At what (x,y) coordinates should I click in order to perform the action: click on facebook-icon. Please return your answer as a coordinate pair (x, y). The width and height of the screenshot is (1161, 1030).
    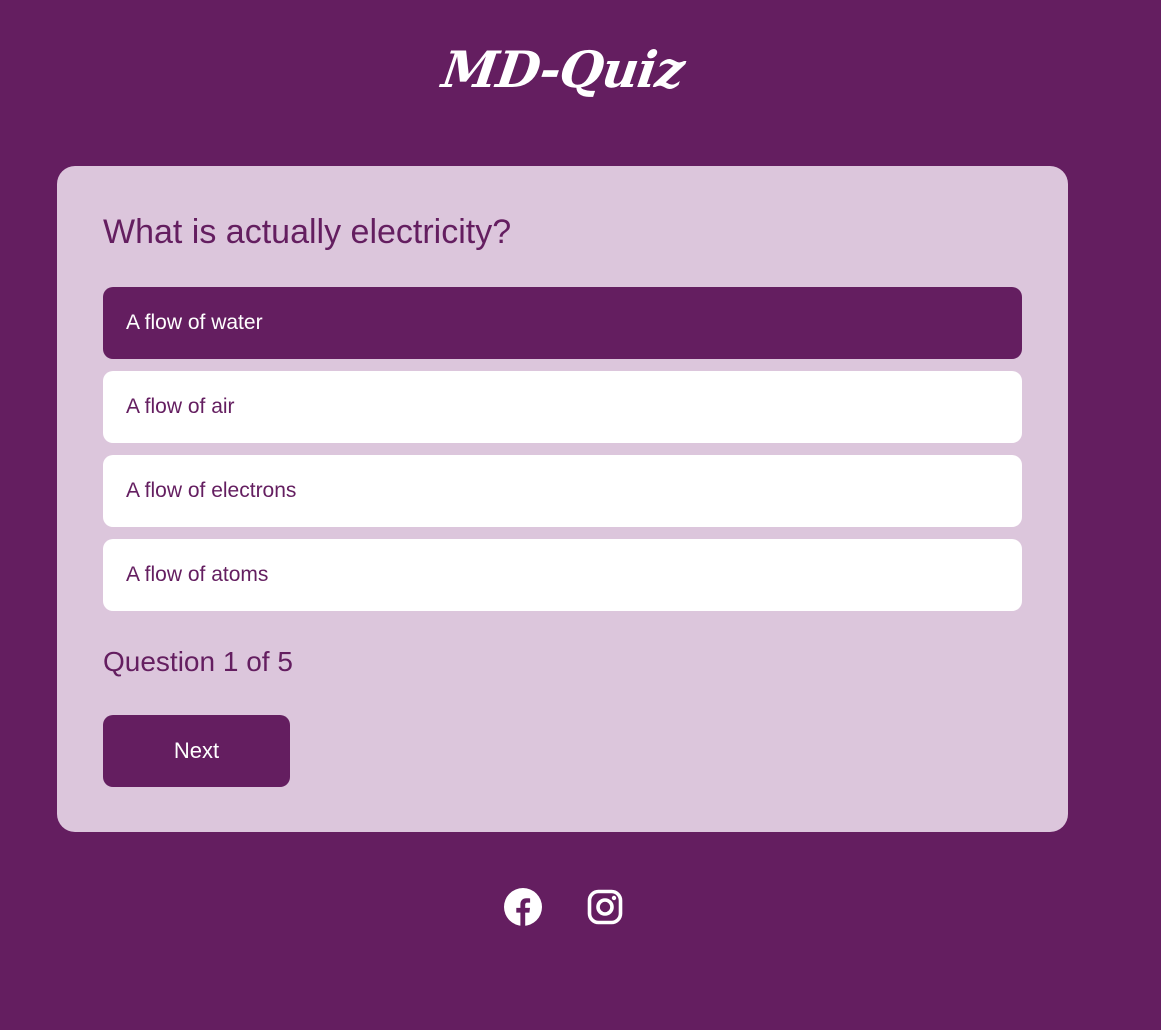
    Looking at the image, I should click on (523, 907).